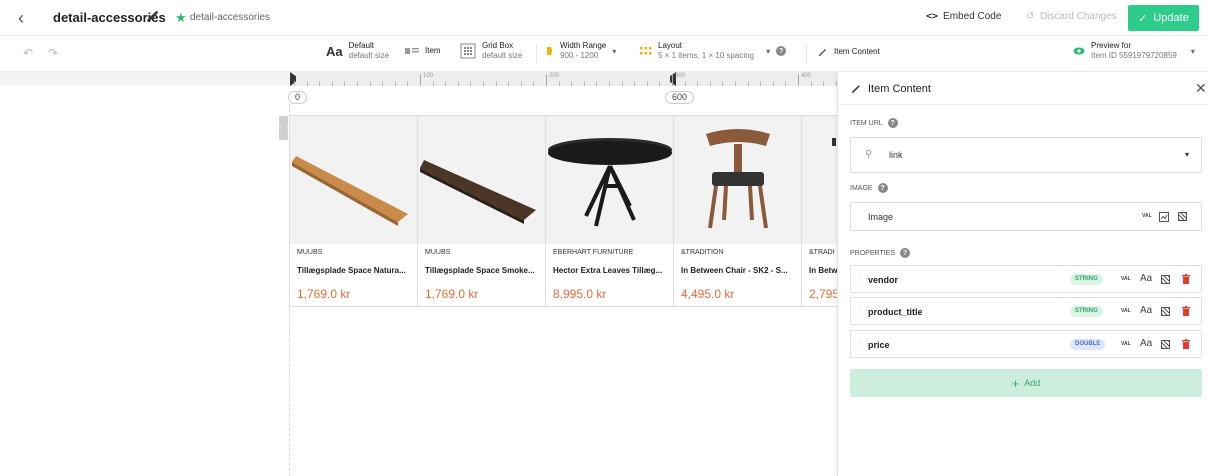 This screenshot has height=476, width=1209. Describe the element at coordinates (153, 16) in the screenshot. I see `edit-title-icon` at that location.